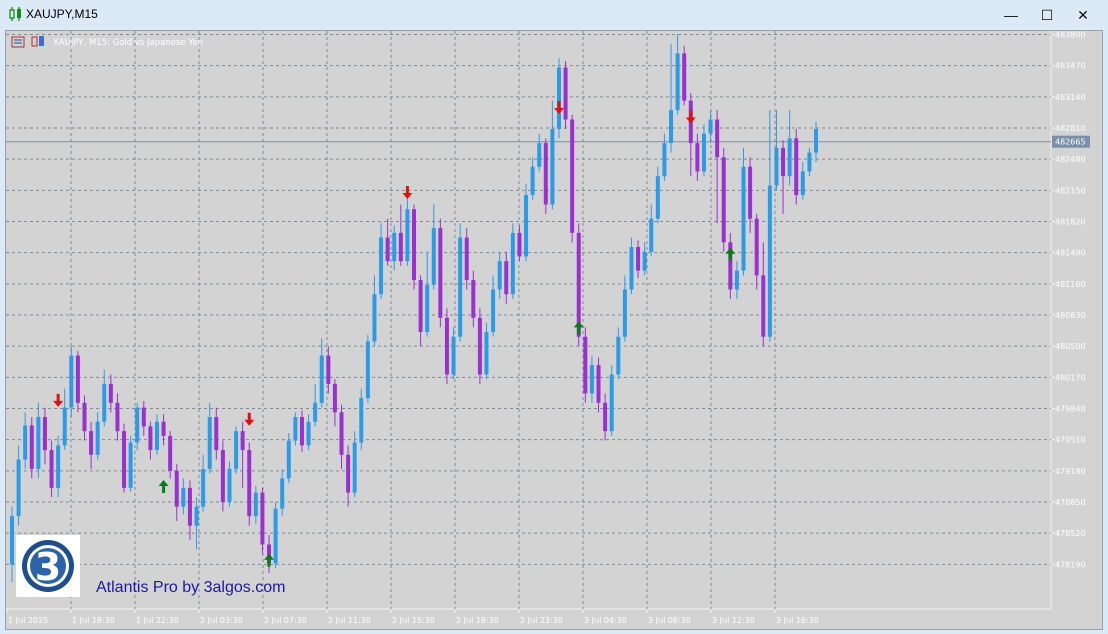 The height and width of the screenshot is (634, 1108). I want to click on time-tick-label: 2 Jul 23:30, so click(541, 620).